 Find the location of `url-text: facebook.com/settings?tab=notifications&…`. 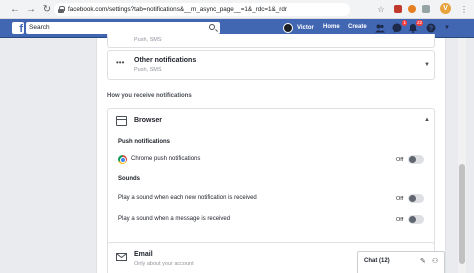

url-text: facebook.com/settings?tab=notifications&… is located at coordinates (177, 9).